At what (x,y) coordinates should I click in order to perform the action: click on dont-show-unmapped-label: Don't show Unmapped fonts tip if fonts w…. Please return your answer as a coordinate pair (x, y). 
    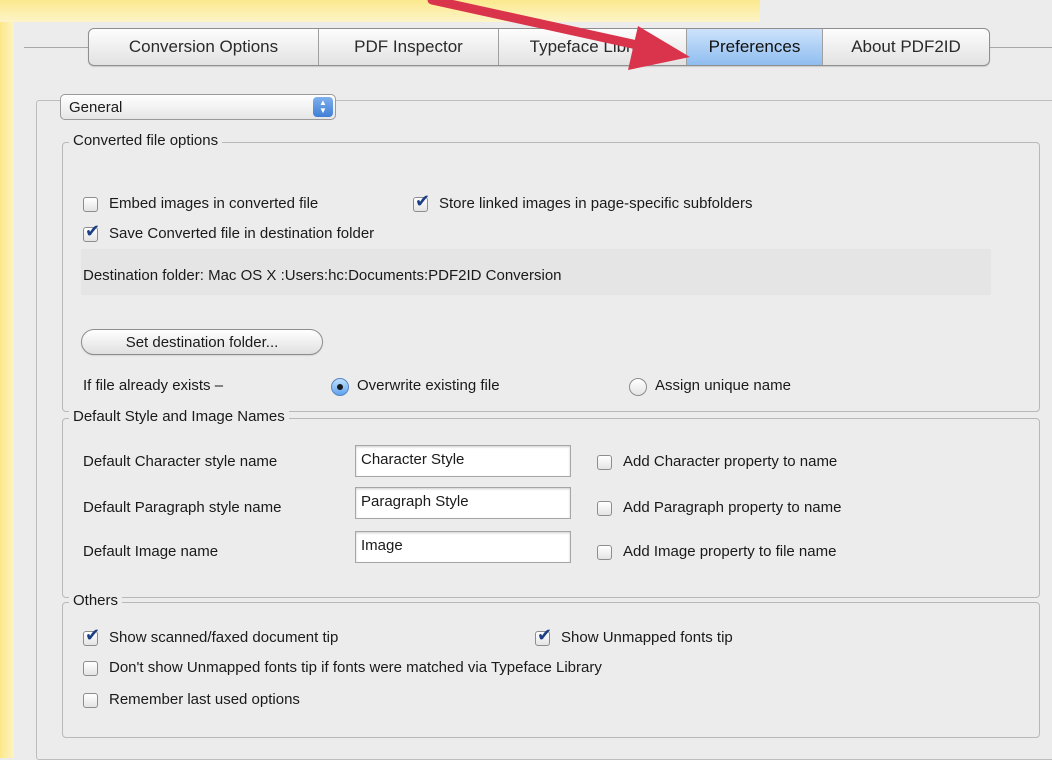
    Looking at the image, I should click on (355, 667).